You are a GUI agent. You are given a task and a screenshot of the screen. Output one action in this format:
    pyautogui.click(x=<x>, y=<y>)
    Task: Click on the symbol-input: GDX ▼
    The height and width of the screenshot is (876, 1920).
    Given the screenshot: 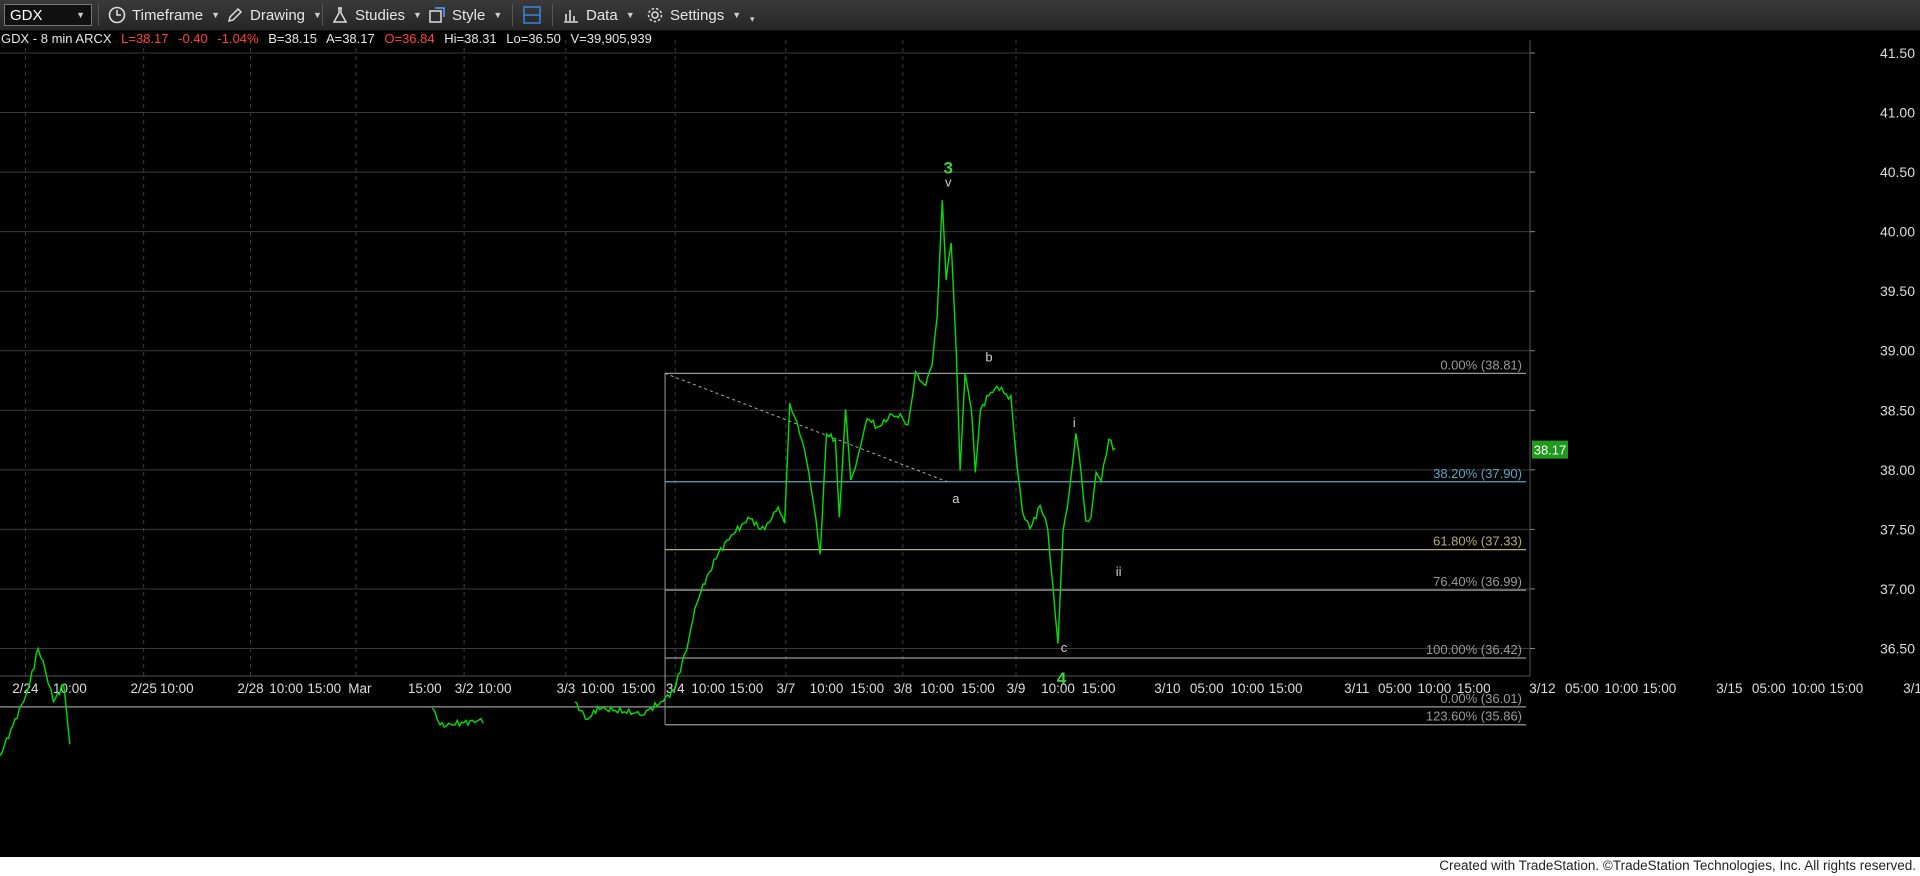 What is the action you would take?
    pyautogui.click(x=48, y=15)
    